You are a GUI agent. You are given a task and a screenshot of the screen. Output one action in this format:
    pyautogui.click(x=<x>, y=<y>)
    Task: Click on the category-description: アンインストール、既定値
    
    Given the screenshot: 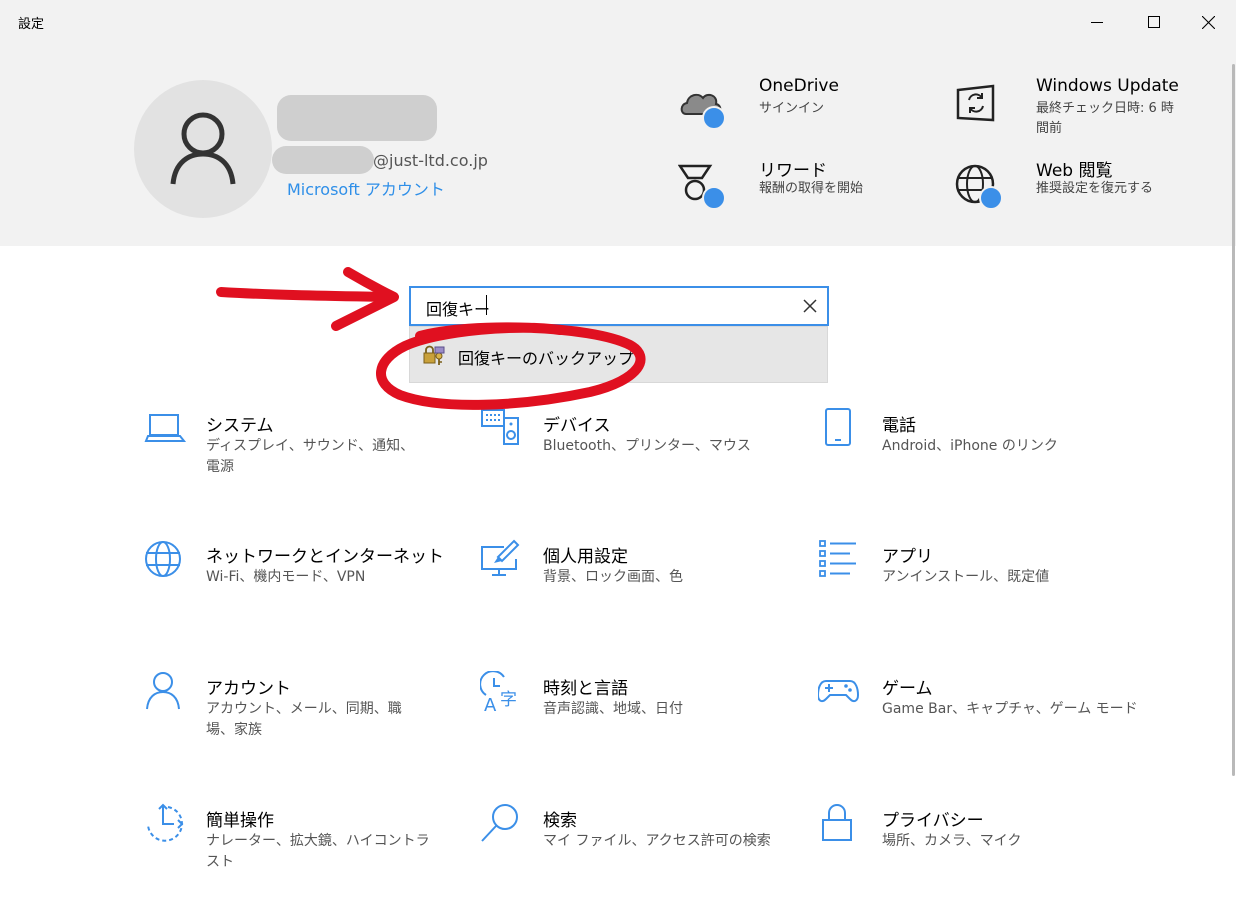 What is the action you would take?
    pyautogui.click(x=966, y=577)
    